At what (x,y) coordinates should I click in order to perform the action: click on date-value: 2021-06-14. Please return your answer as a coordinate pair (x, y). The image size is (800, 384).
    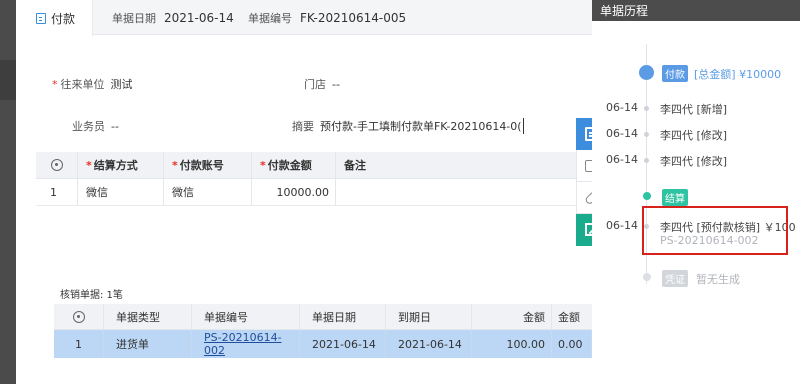
    Looking at the image, I should click on (199, 18).